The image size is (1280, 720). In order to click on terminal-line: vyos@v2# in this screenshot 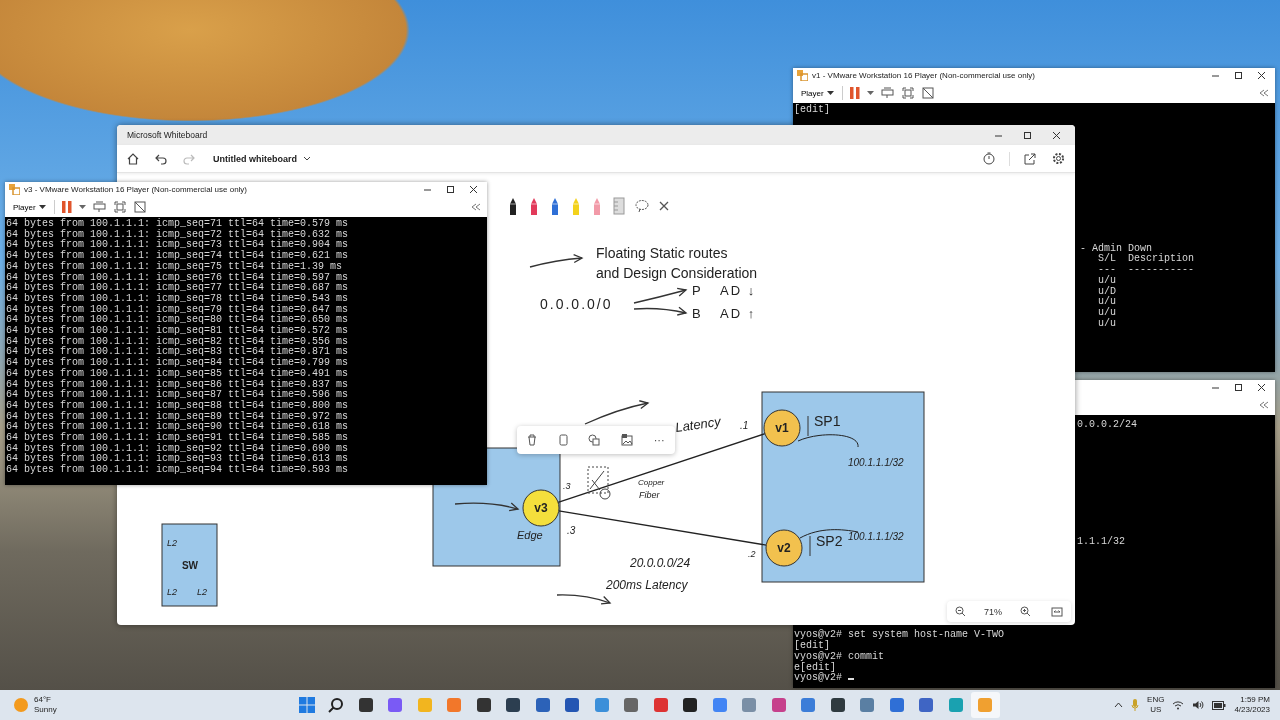, I will do `click(824, 678)`.